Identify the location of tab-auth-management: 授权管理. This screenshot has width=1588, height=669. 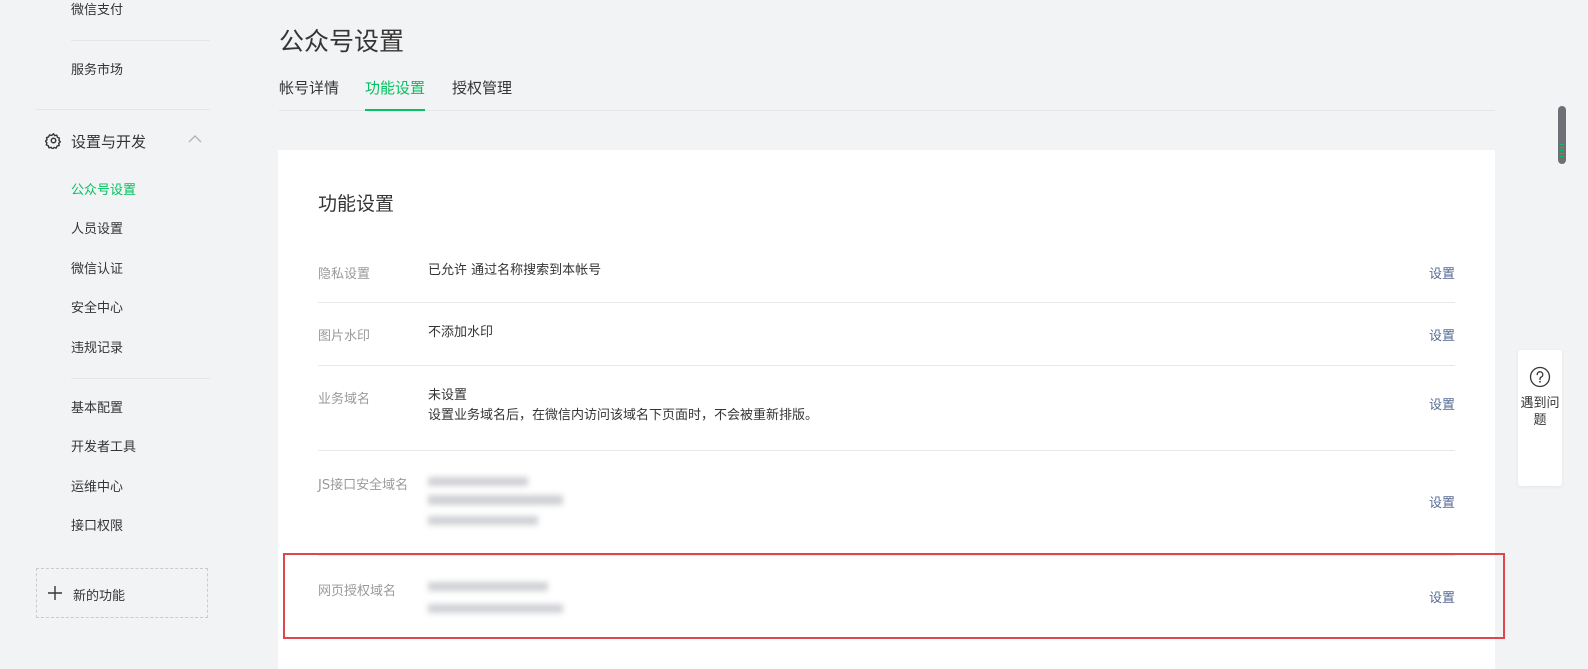
(482, 93).